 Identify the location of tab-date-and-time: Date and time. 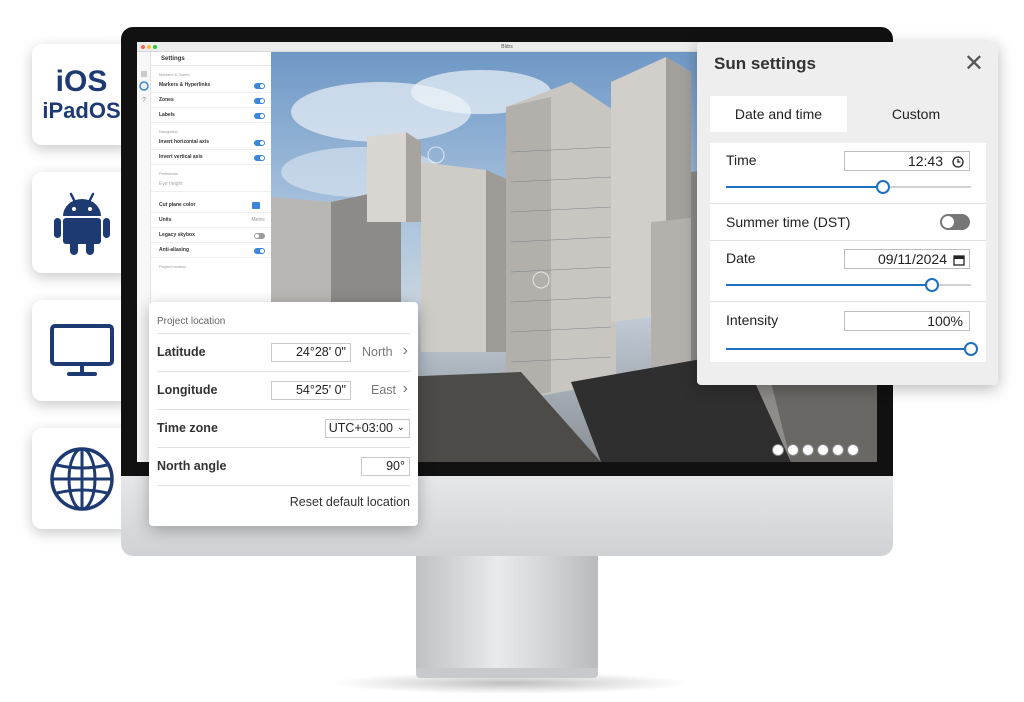
(778, 114).